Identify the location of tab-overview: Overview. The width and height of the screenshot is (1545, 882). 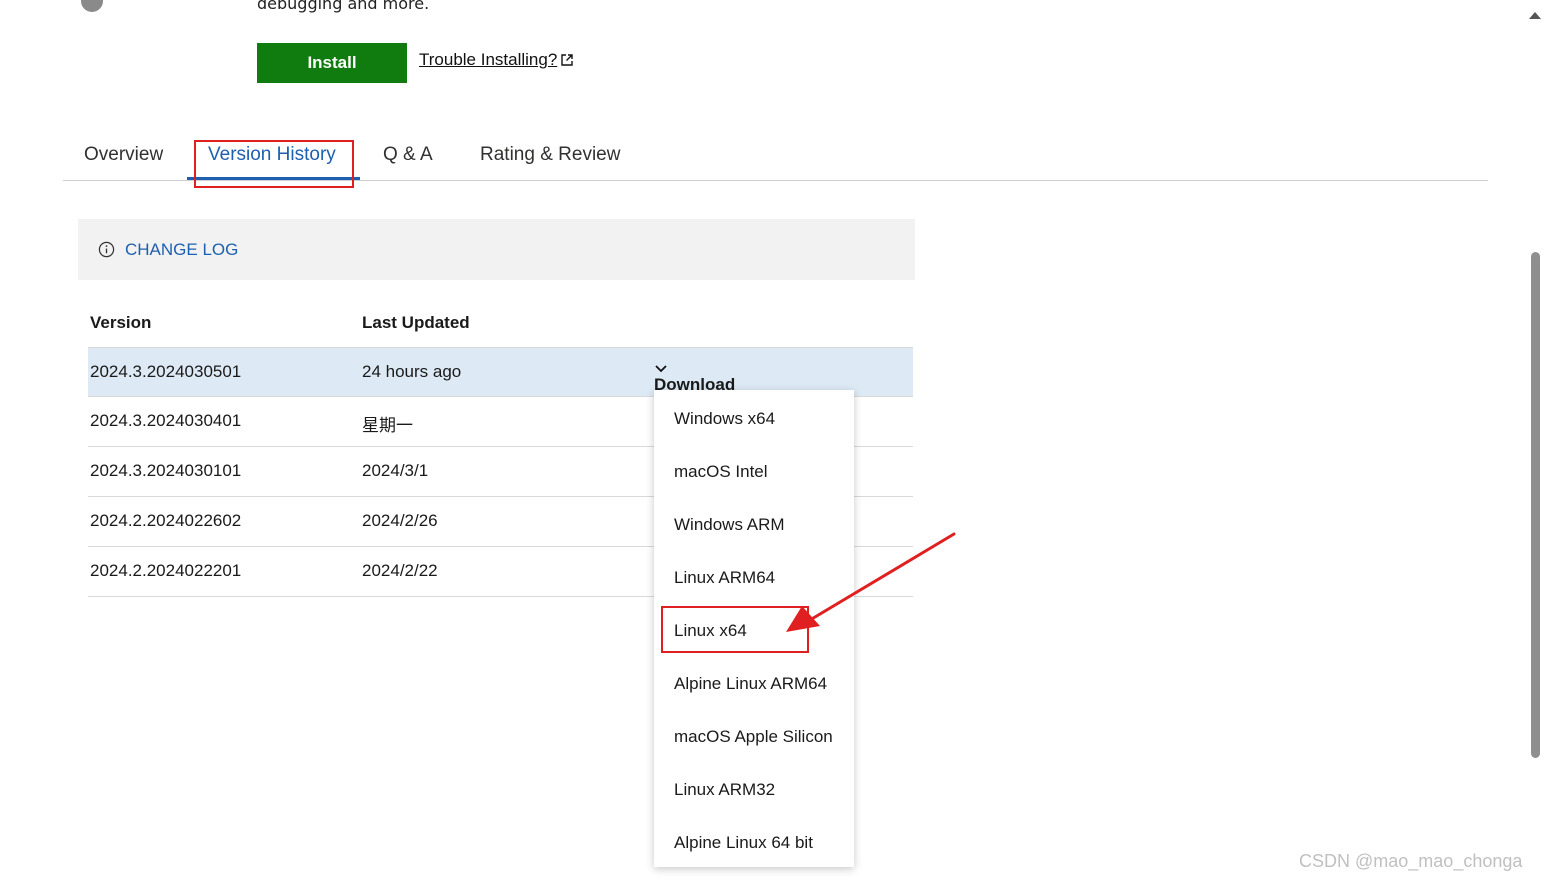
(123, 155).